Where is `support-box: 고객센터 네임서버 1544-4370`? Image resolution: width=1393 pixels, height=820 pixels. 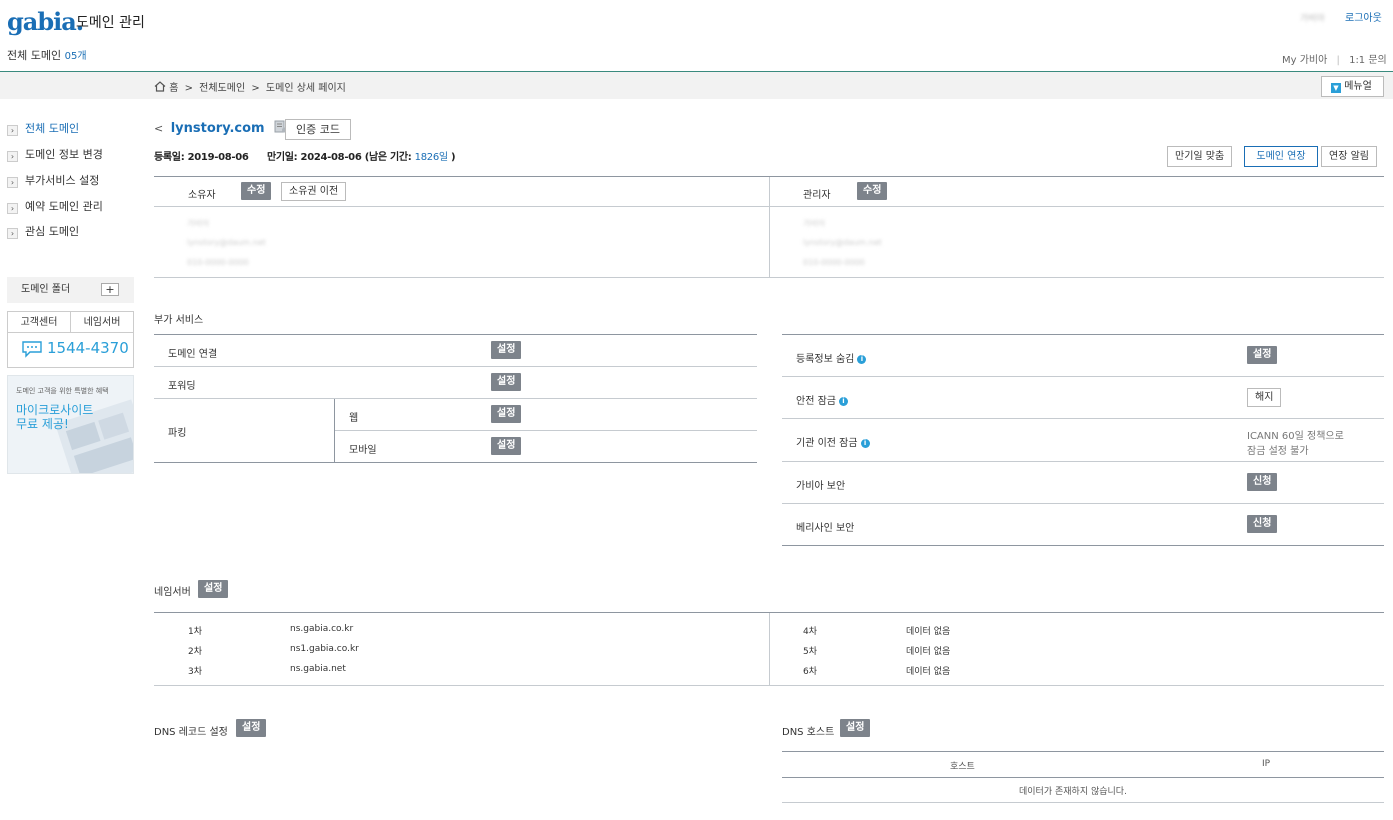
support-box: 고객센터 네임서버 1544-4370 is located at coordinates (70, 339).